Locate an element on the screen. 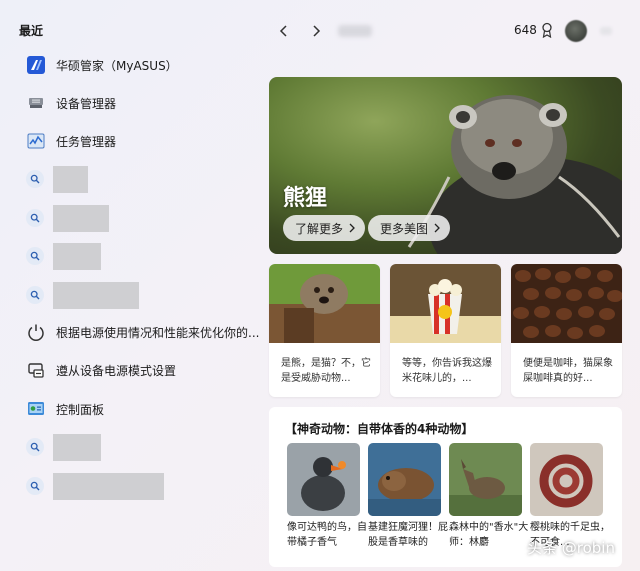 This screenshot has height=571, width=640. recent-item-task-manager: 任务管理器 is located at coordinates (71, 141).